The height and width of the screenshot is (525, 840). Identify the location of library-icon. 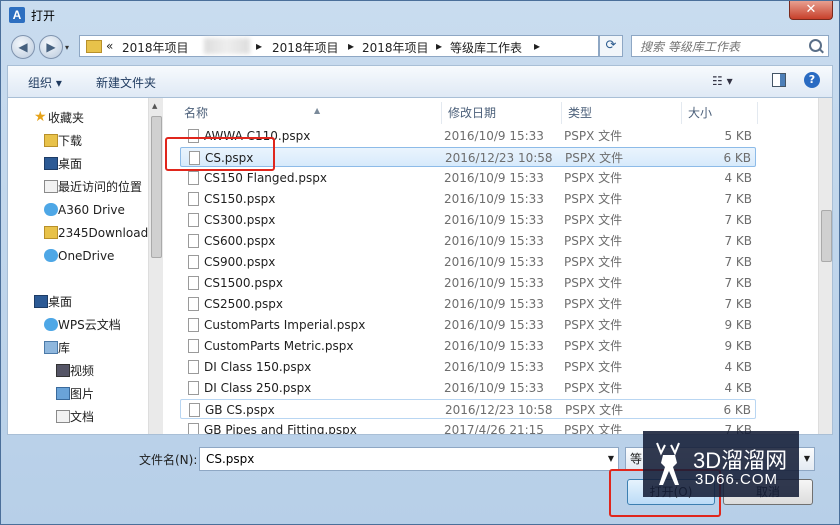
(51, 347).